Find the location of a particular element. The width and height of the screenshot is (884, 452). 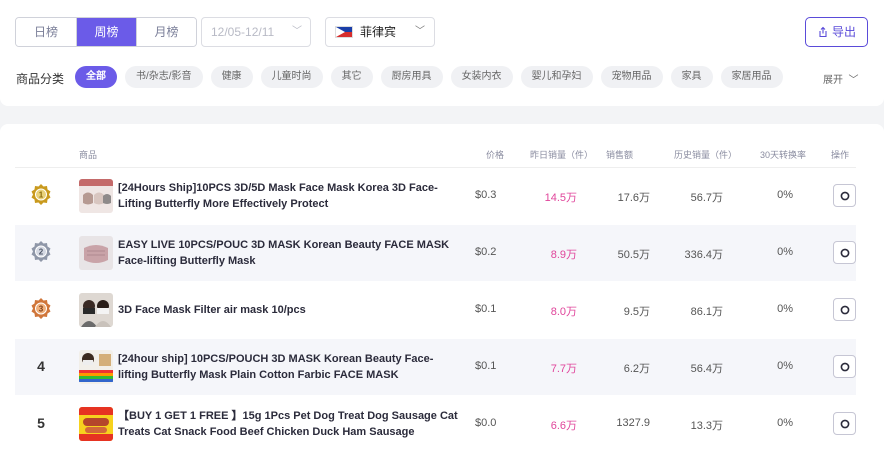

tab-daily: 日榜 is located at coordinates (46, 32).